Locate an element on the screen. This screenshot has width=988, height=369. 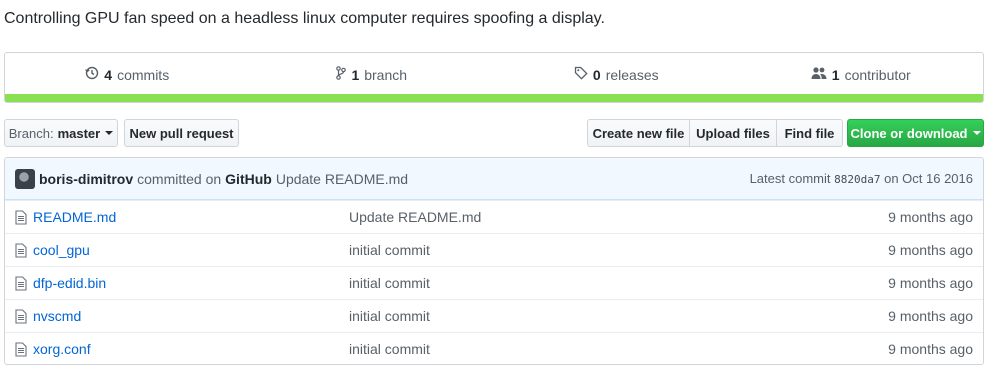
branch-name: master is located at coordinates (79, 133).